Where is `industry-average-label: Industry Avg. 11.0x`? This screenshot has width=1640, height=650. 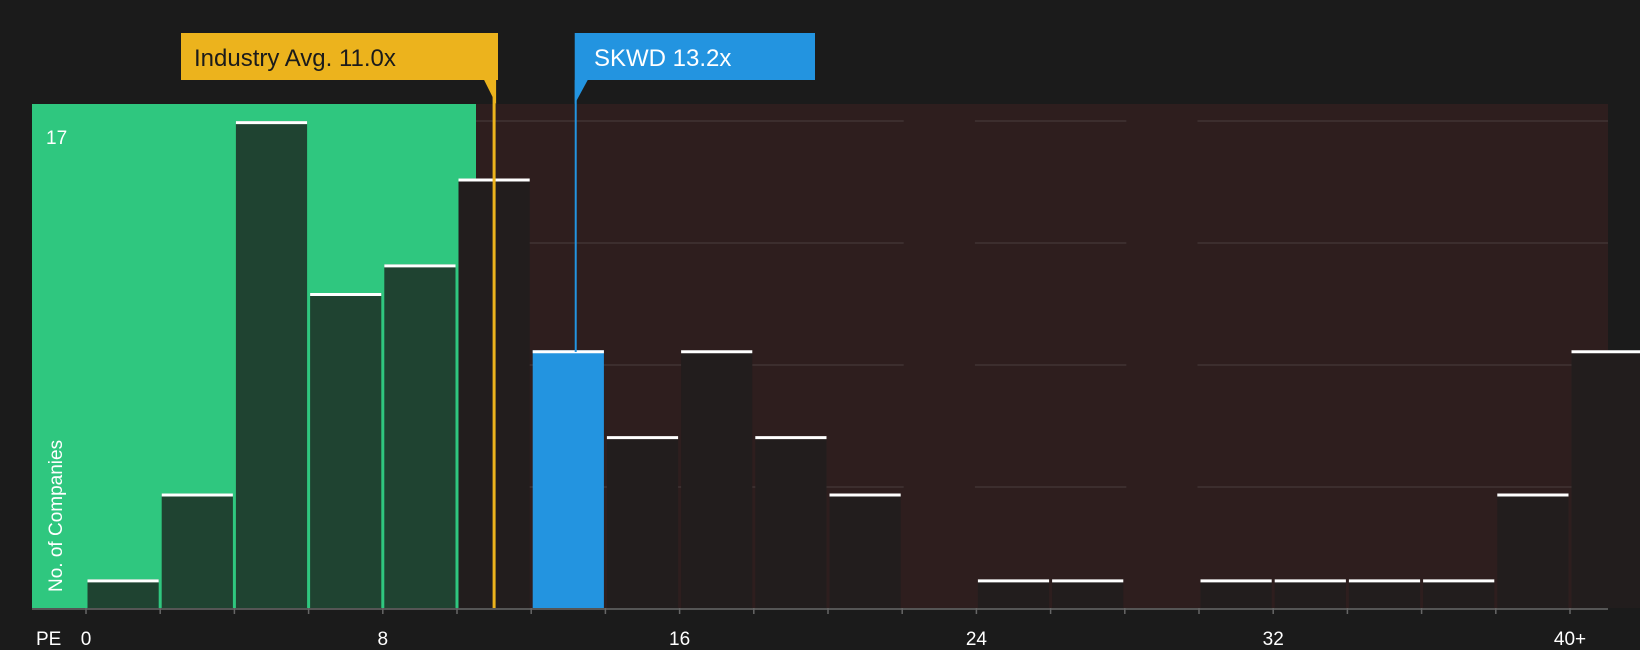
industry-average-label: Industry Avg. 11.0x is located at coordinates (295, 58).